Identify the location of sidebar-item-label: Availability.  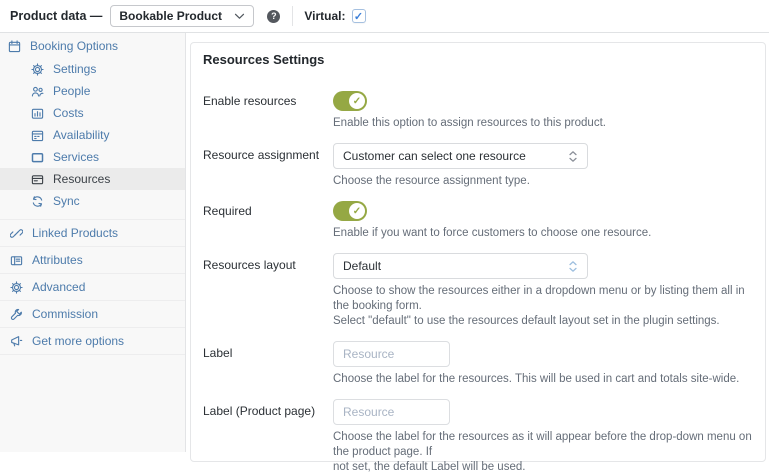
(81, 135).